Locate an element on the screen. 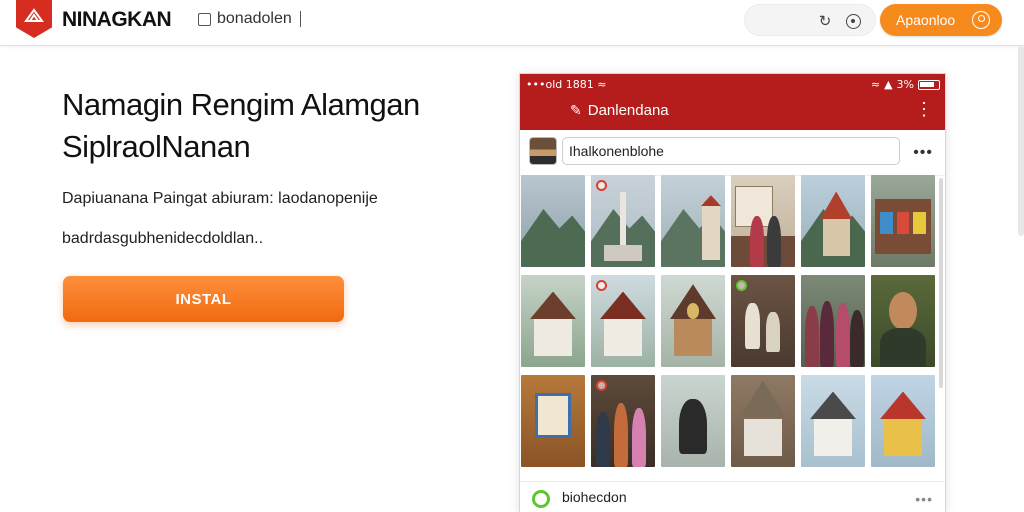 Image resolution: width=1024 pixels, height=512 pixels. phone-search-row: Ihalkonenblohe ••• is located at coordinates (732, 154).